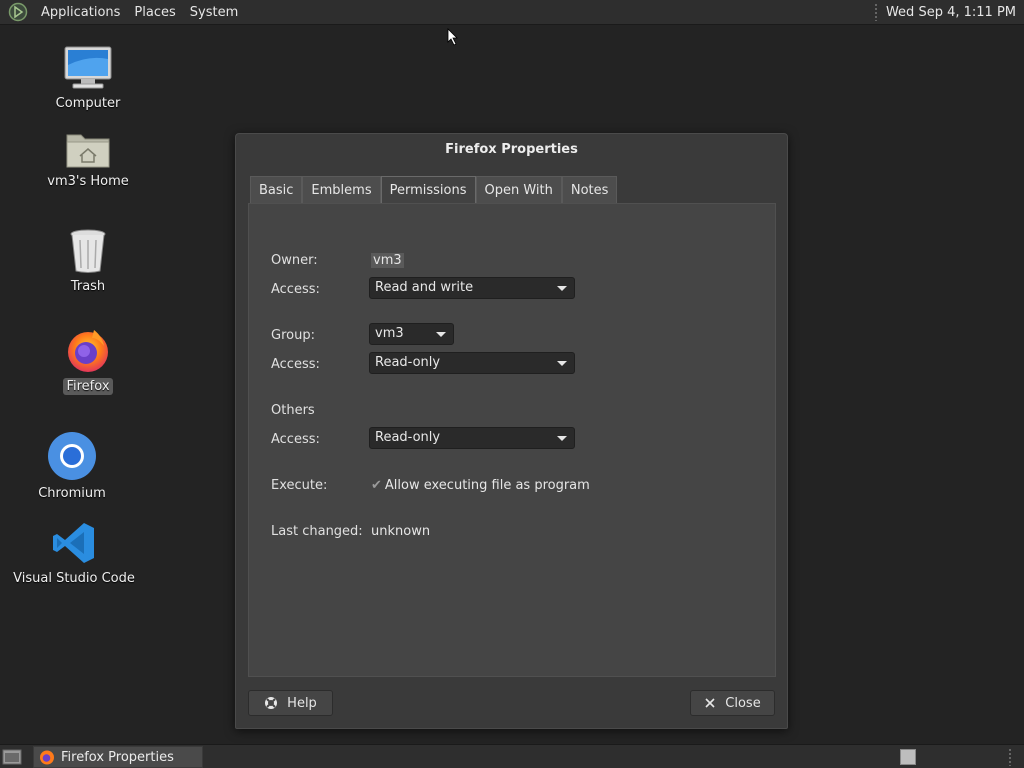  I want to click on group-dropdown: vm3, so click(411, 334).